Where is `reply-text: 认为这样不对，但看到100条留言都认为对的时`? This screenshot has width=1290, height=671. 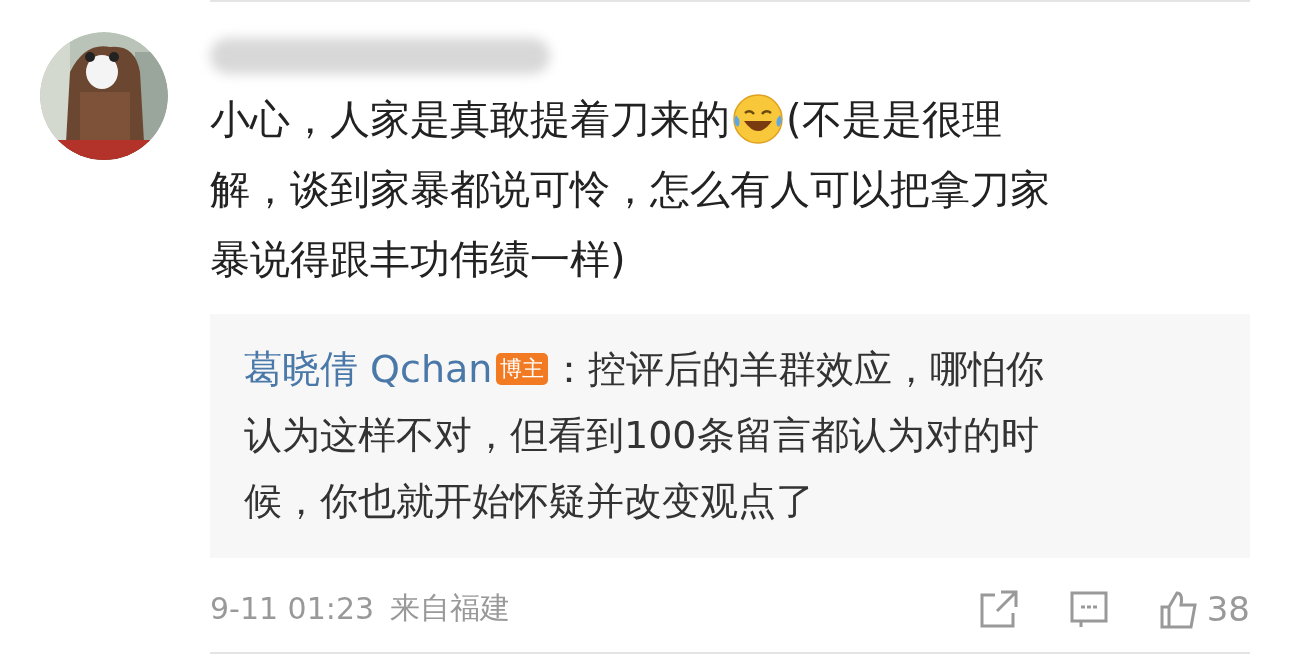 reply-text: 认为这样不对，但看到100条留言都认为对的时 is located at coordinates (641, 435).